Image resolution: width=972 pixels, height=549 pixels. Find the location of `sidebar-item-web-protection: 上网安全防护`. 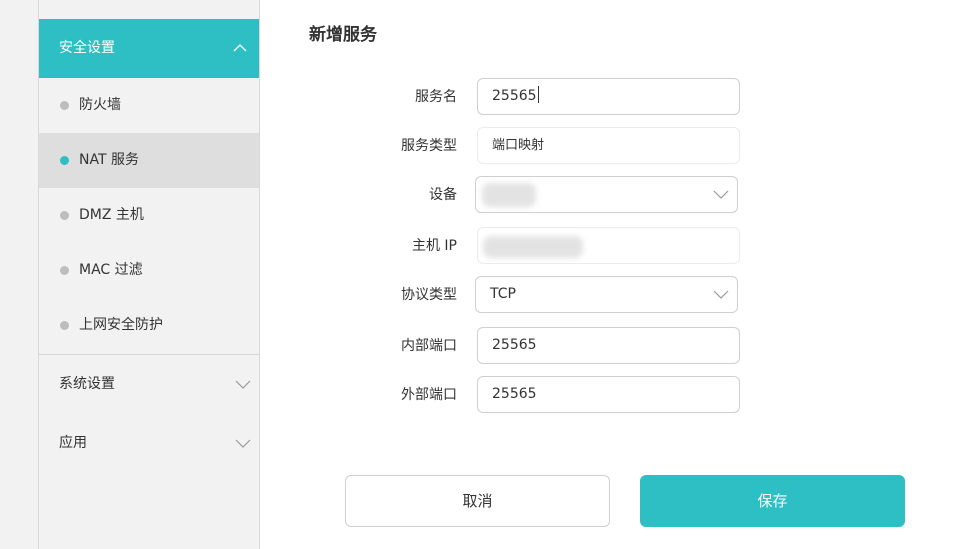

sidebar-item-web-protection: 上网安全防护 is located at coordinates (149, 325).